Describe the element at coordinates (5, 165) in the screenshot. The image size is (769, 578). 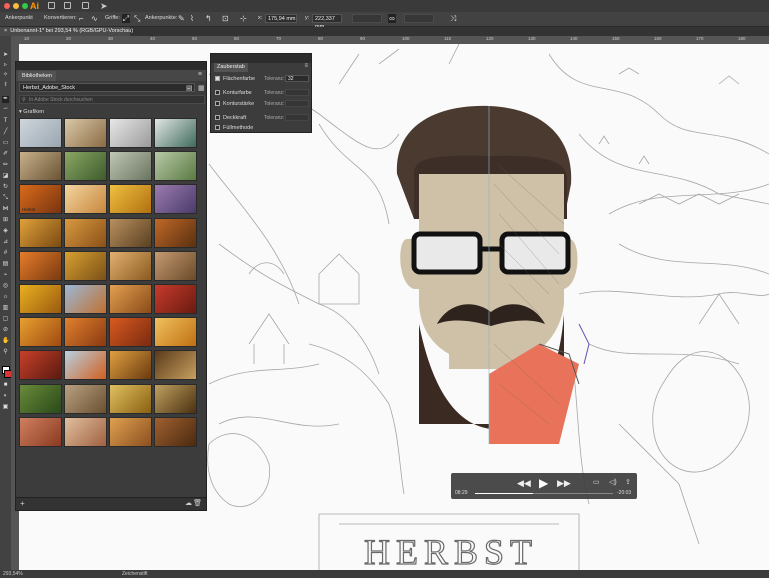
I see `pencil-tool-icon: ✏` at that location.